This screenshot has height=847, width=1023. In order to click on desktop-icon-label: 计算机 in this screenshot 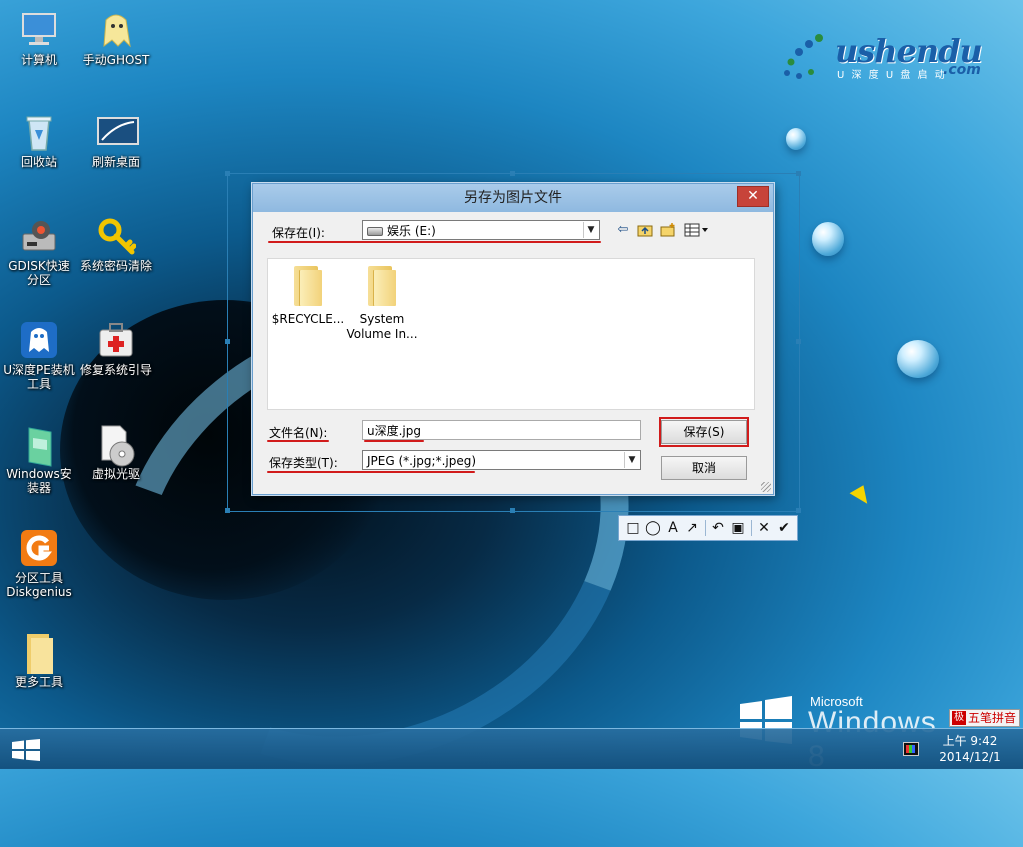, I will do `click(38, 60)`.